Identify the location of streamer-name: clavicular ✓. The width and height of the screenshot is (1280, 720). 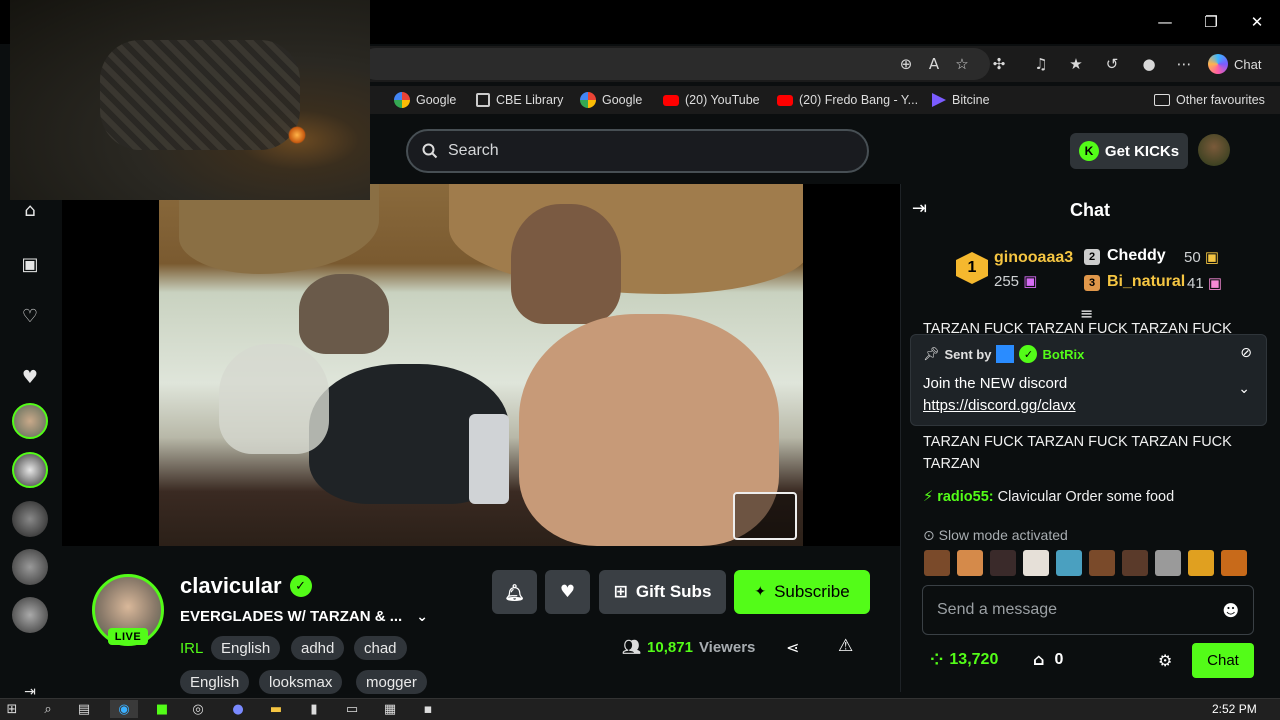
(246, 586).